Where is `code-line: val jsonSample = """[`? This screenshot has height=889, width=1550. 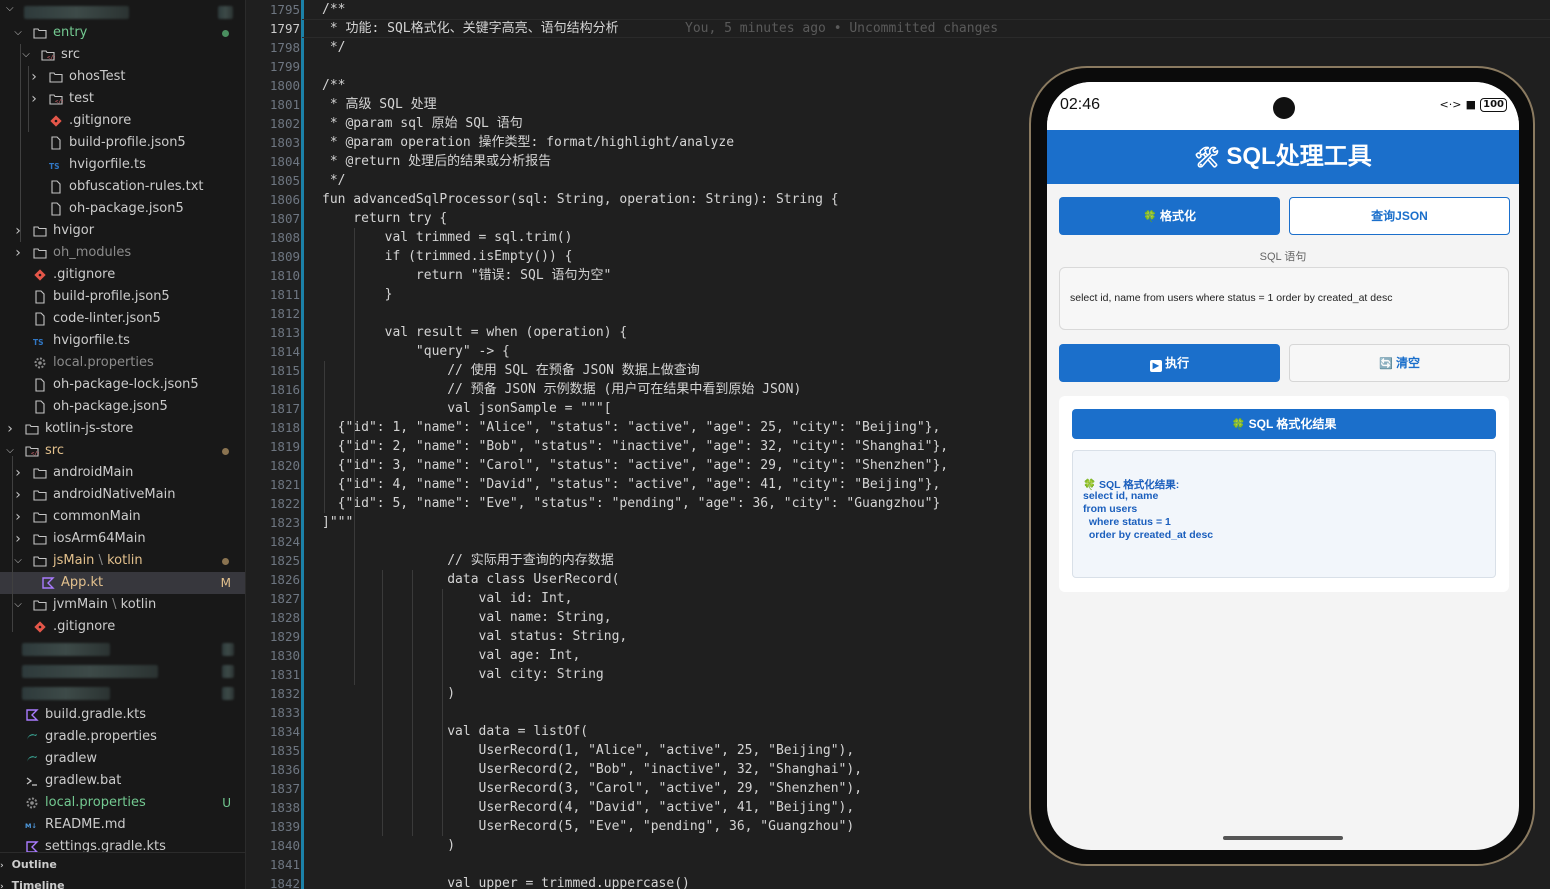
code-line: val jsonSample = """[ is located at coordinates (466, 408).